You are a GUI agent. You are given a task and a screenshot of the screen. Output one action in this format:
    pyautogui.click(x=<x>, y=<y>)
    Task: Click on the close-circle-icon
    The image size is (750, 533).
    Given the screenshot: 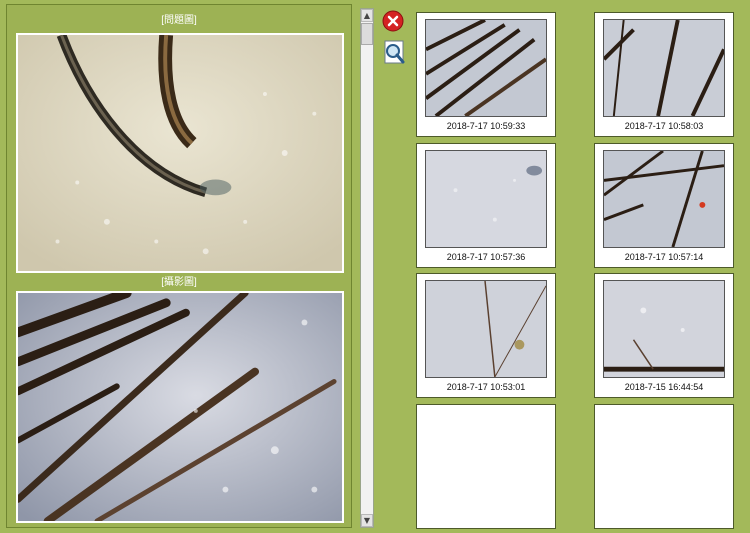 What is the action you would take?
    pyautogui.click(x=393, y=21)
    